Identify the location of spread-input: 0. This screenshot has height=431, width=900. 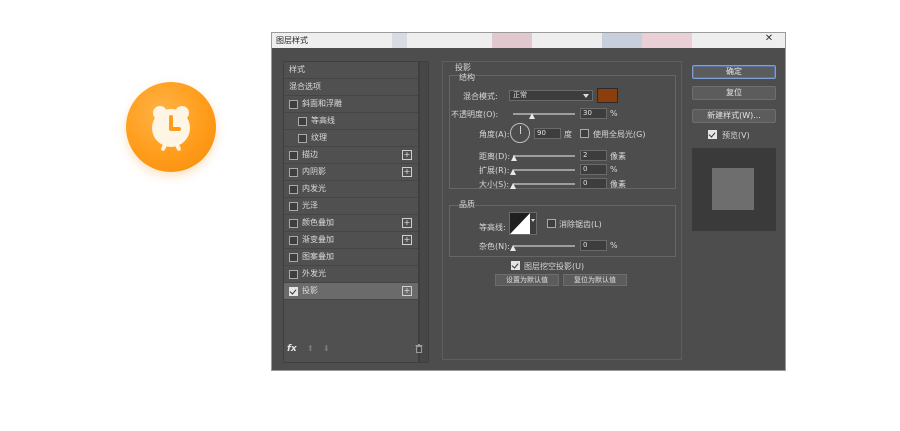
(593, 169).